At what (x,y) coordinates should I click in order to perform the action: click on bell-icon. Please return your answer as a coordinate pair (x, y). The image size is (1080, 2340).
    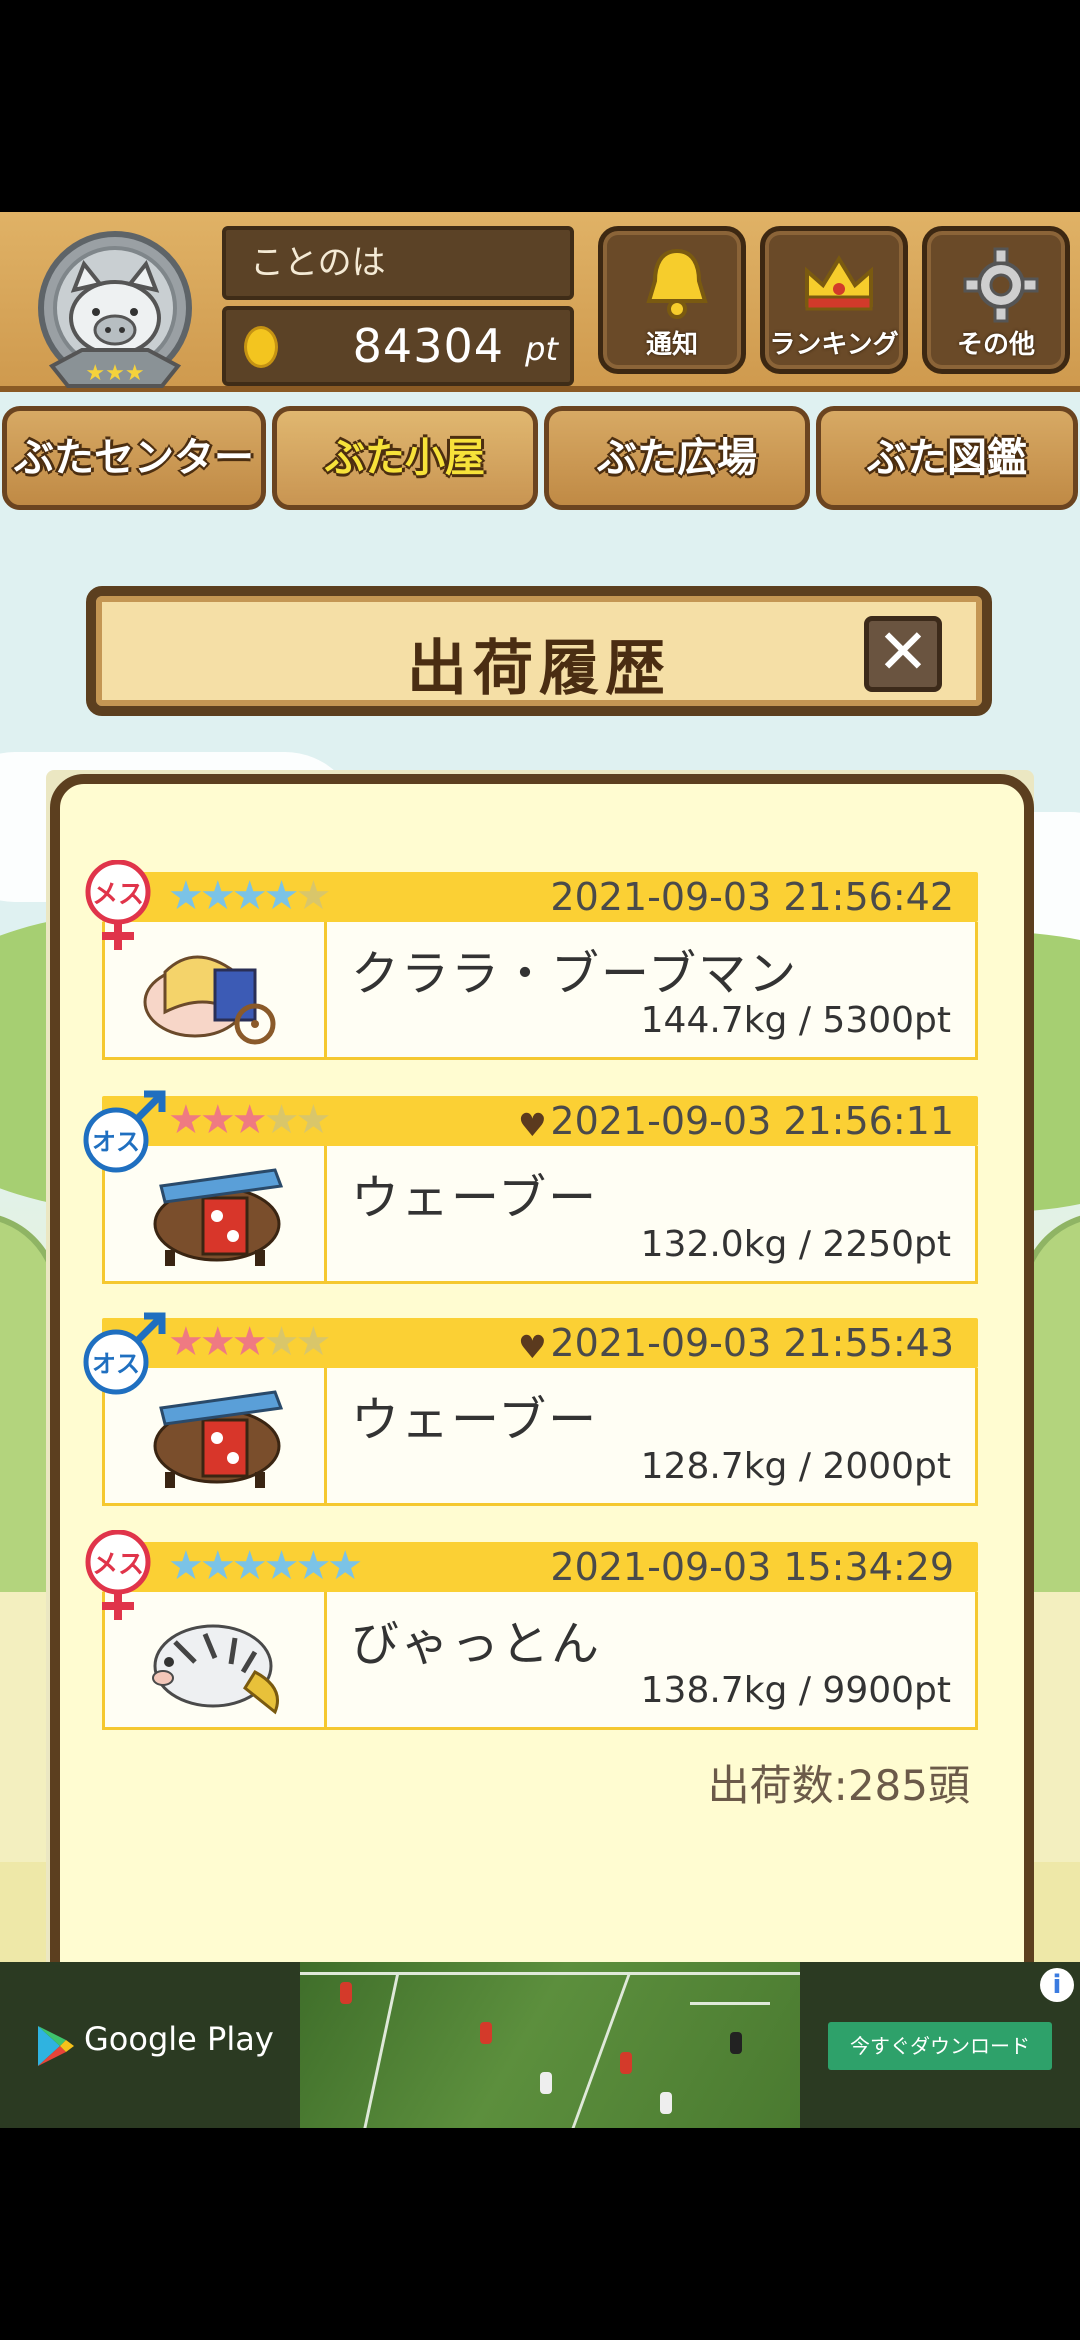
    Looking at the image, I should click on (677, 283).